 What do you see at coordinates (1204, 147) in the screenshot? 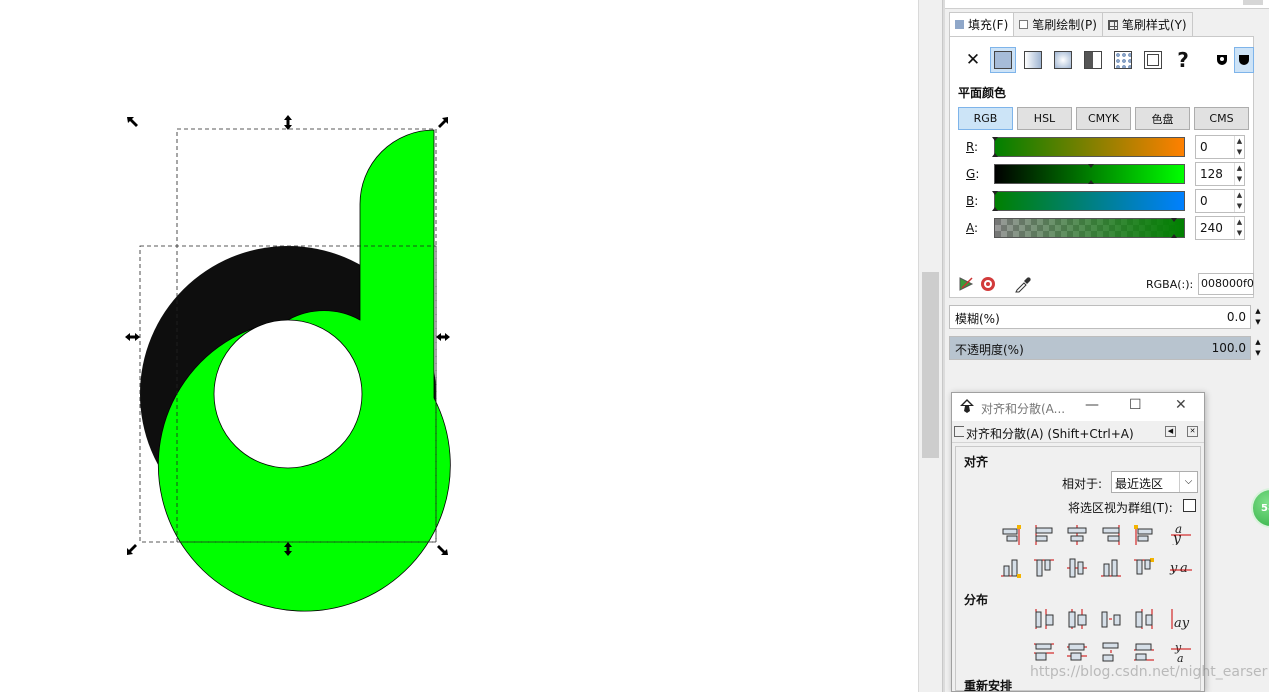
I see `channel-r-value: 0` at bounding box center [1204, 147].